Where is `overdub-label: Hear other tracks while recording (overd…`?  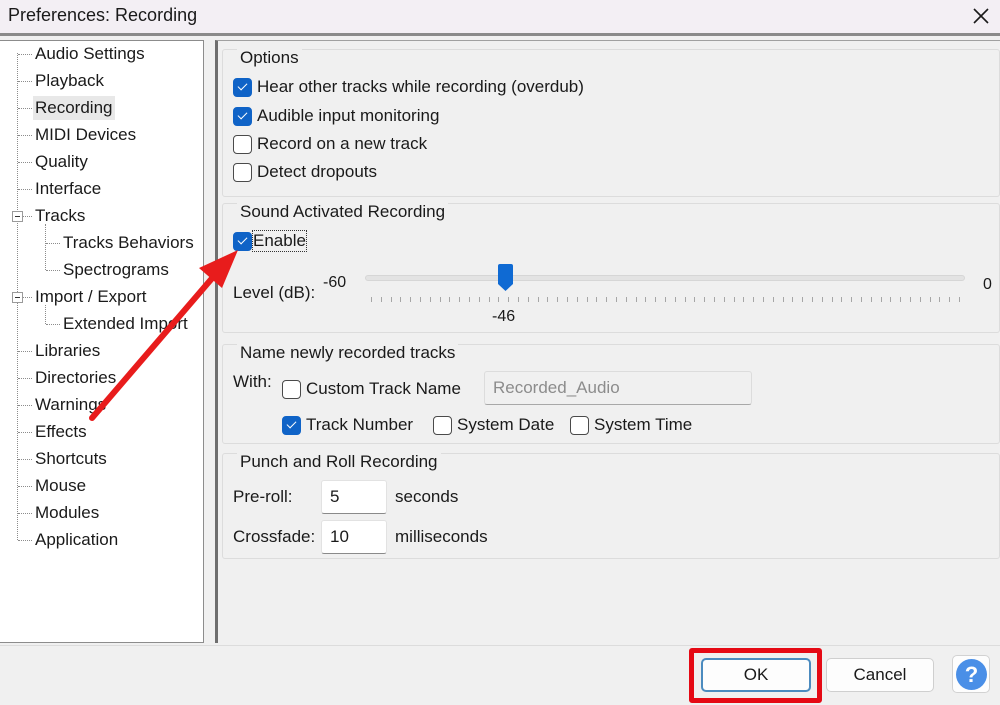 overdub-label: Hear other tracks while recording (overd… is located at coordinates (420, 86).